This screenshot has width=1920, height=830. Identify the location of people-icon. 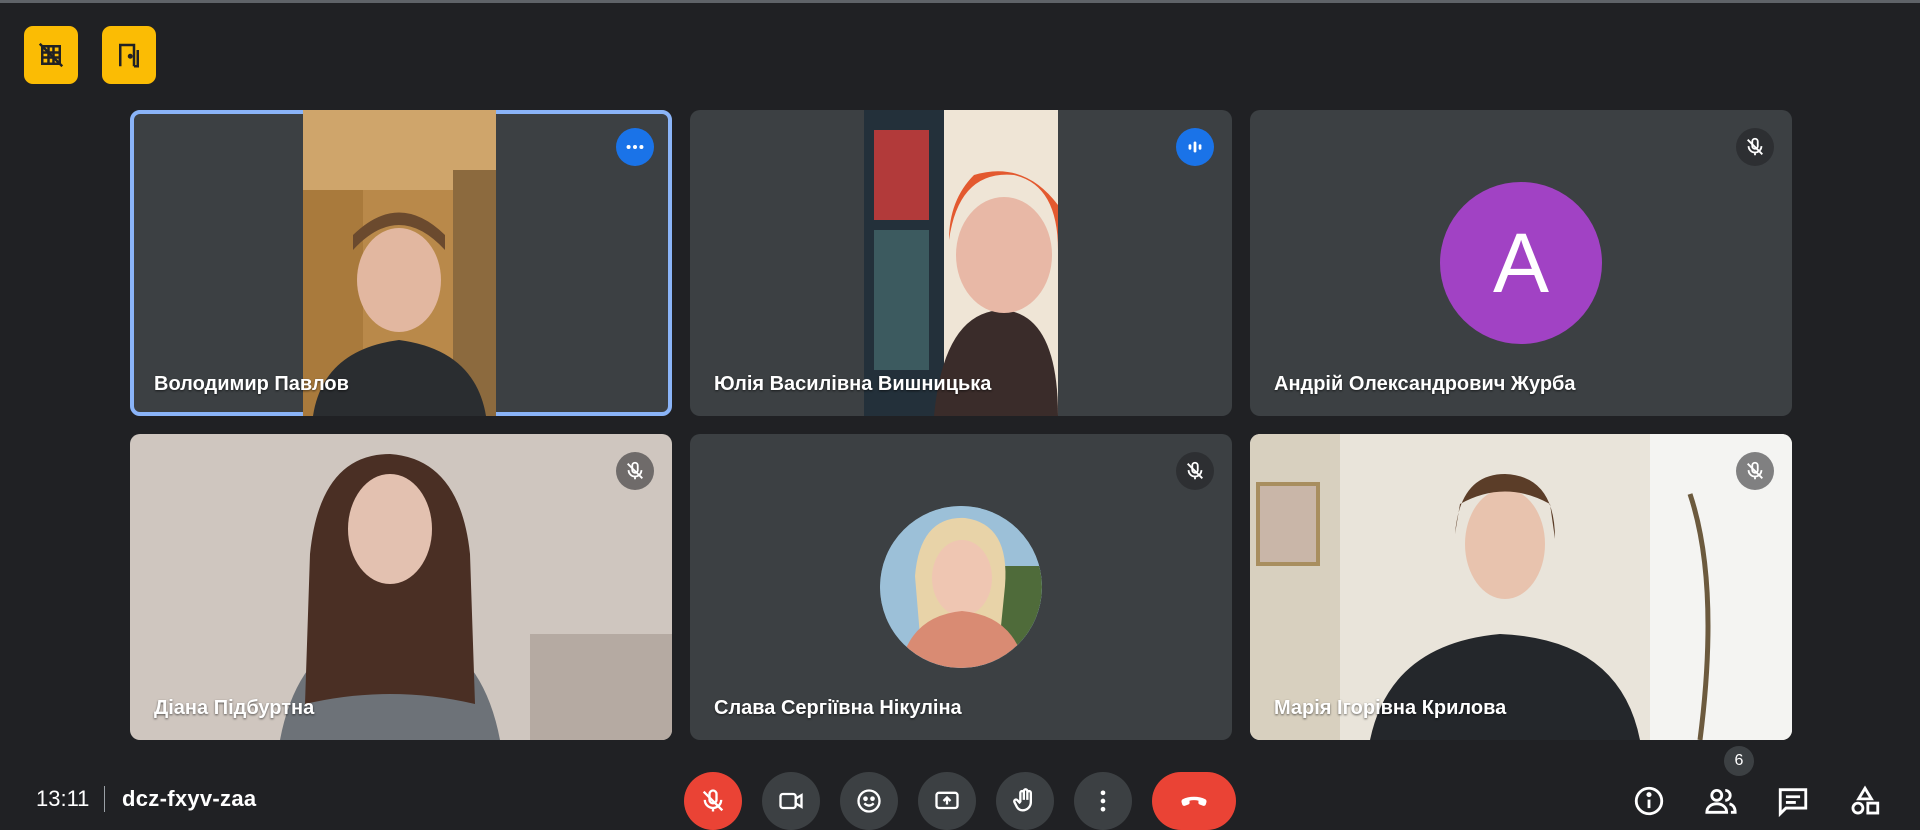
(1721, 801).